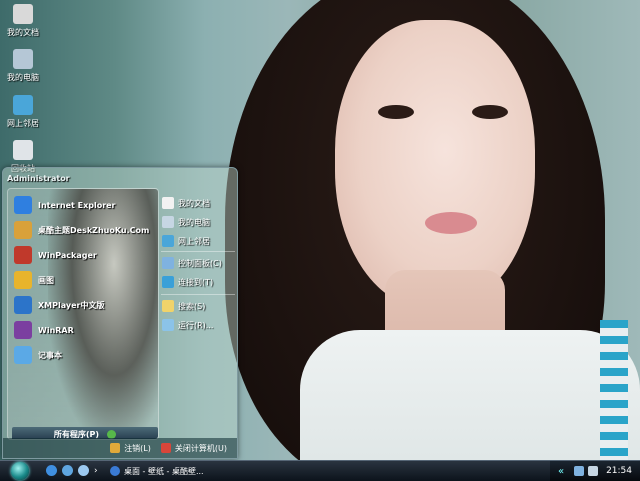 The height and width of the screenshot is (481, 640). Describe the element at coordinates (38, 178) in the screenshot. I see `start-menu-username: Administrator` at that location.